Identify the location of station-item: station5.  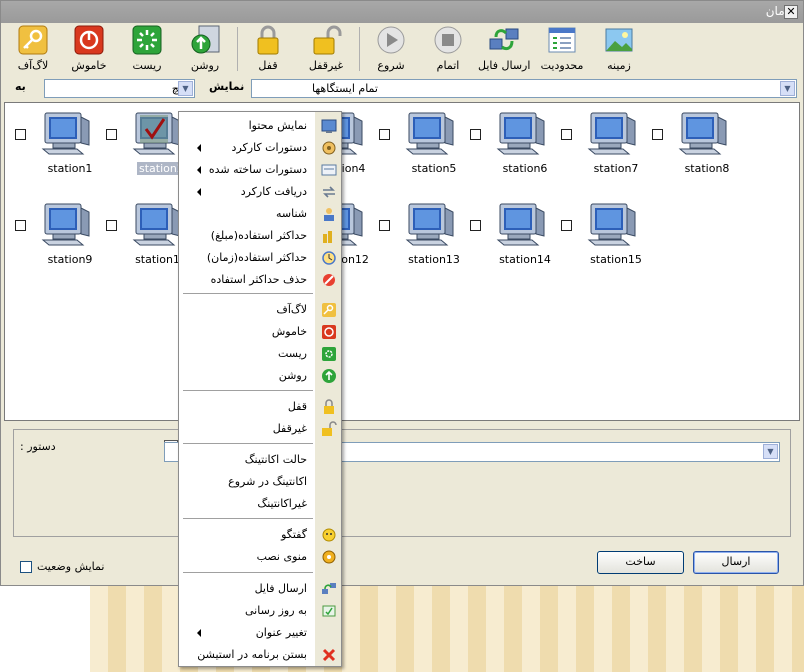
(410, 144).